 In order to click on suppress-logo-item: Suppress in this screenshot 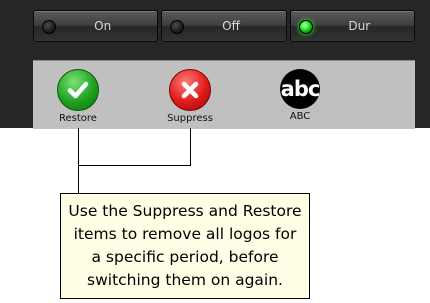, I will do `click(190, 96)`.